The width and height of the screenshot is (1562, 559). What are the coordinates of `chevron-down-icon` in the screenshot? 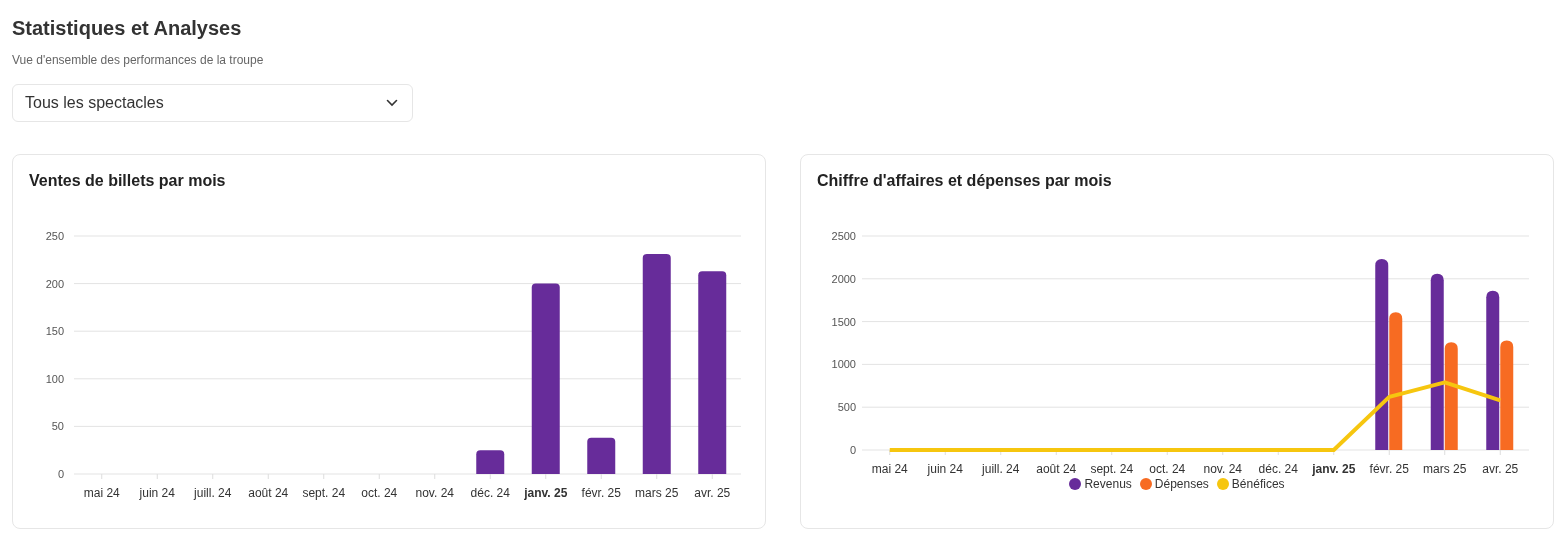 It's located at (392, 103).